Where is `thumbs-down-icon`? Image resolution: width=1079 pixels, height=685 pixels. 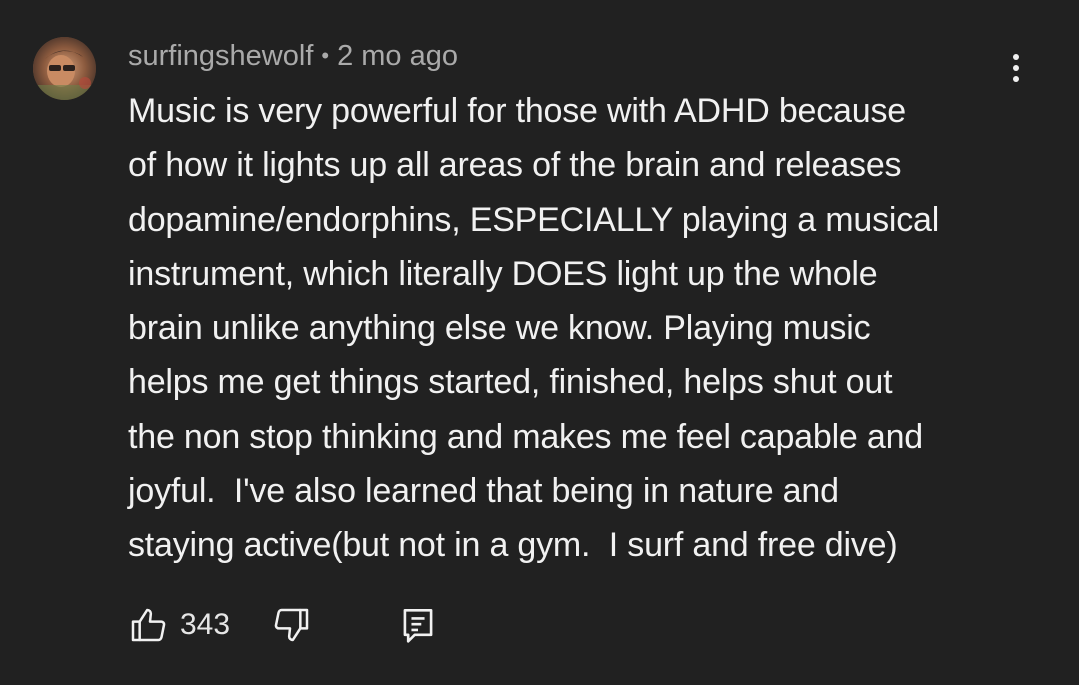 thumbs-down-icon is located at coordinates (291, 625).